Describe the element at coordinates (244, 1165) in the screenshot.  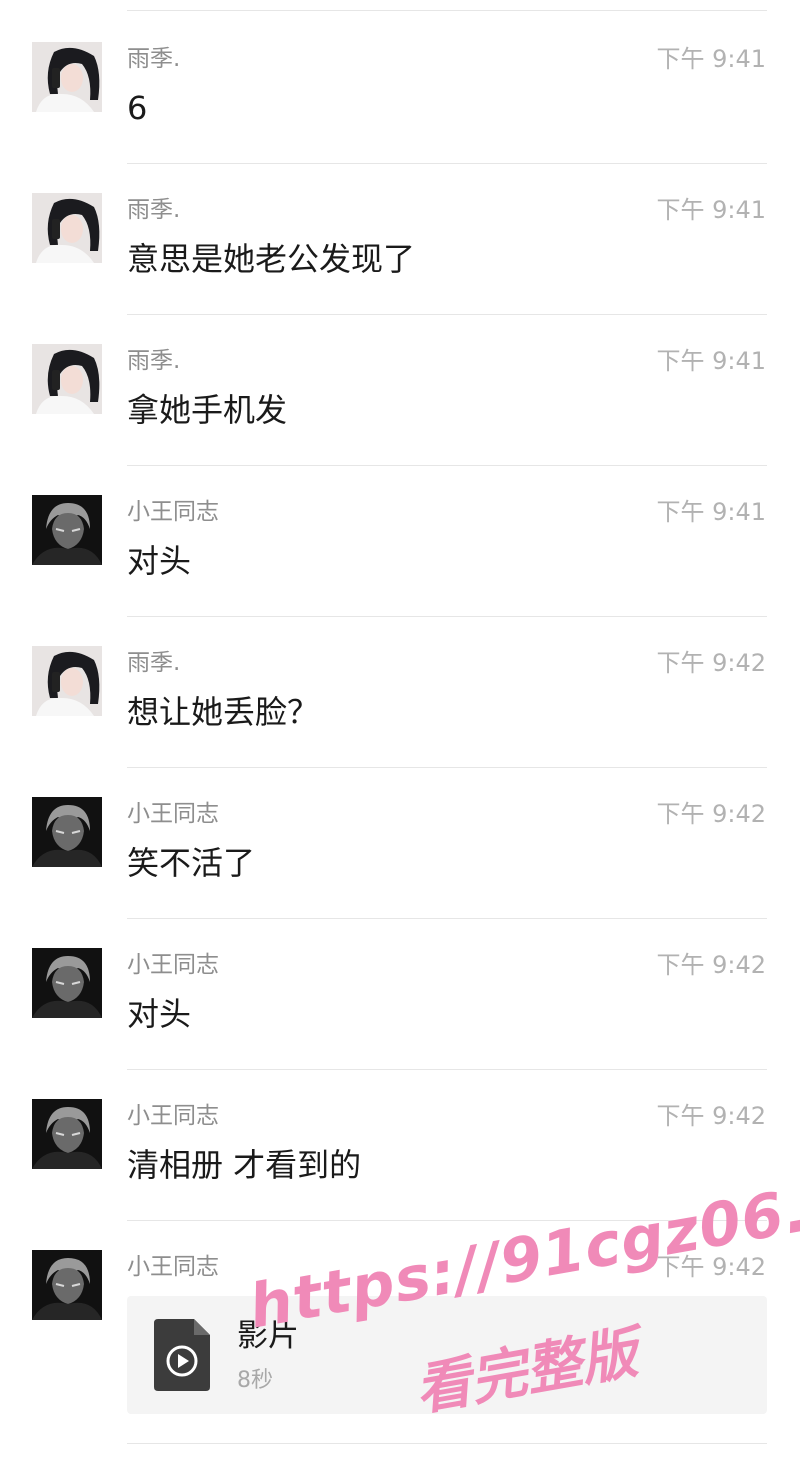
I see `message-text: 清相册 才看到的` at that location.